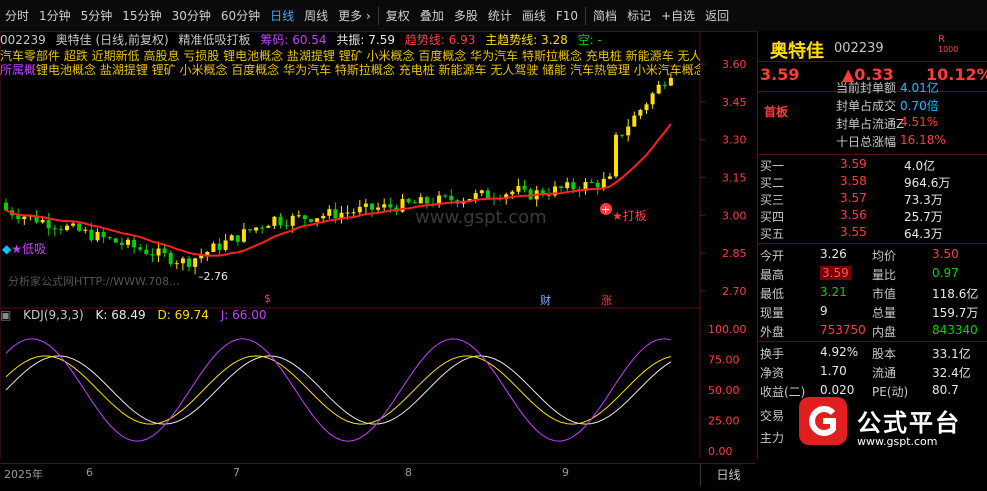 This screenshot has height=491, width=987. I want to click on time-axis: 2025年 6 7 8 9, so click(377, 477).